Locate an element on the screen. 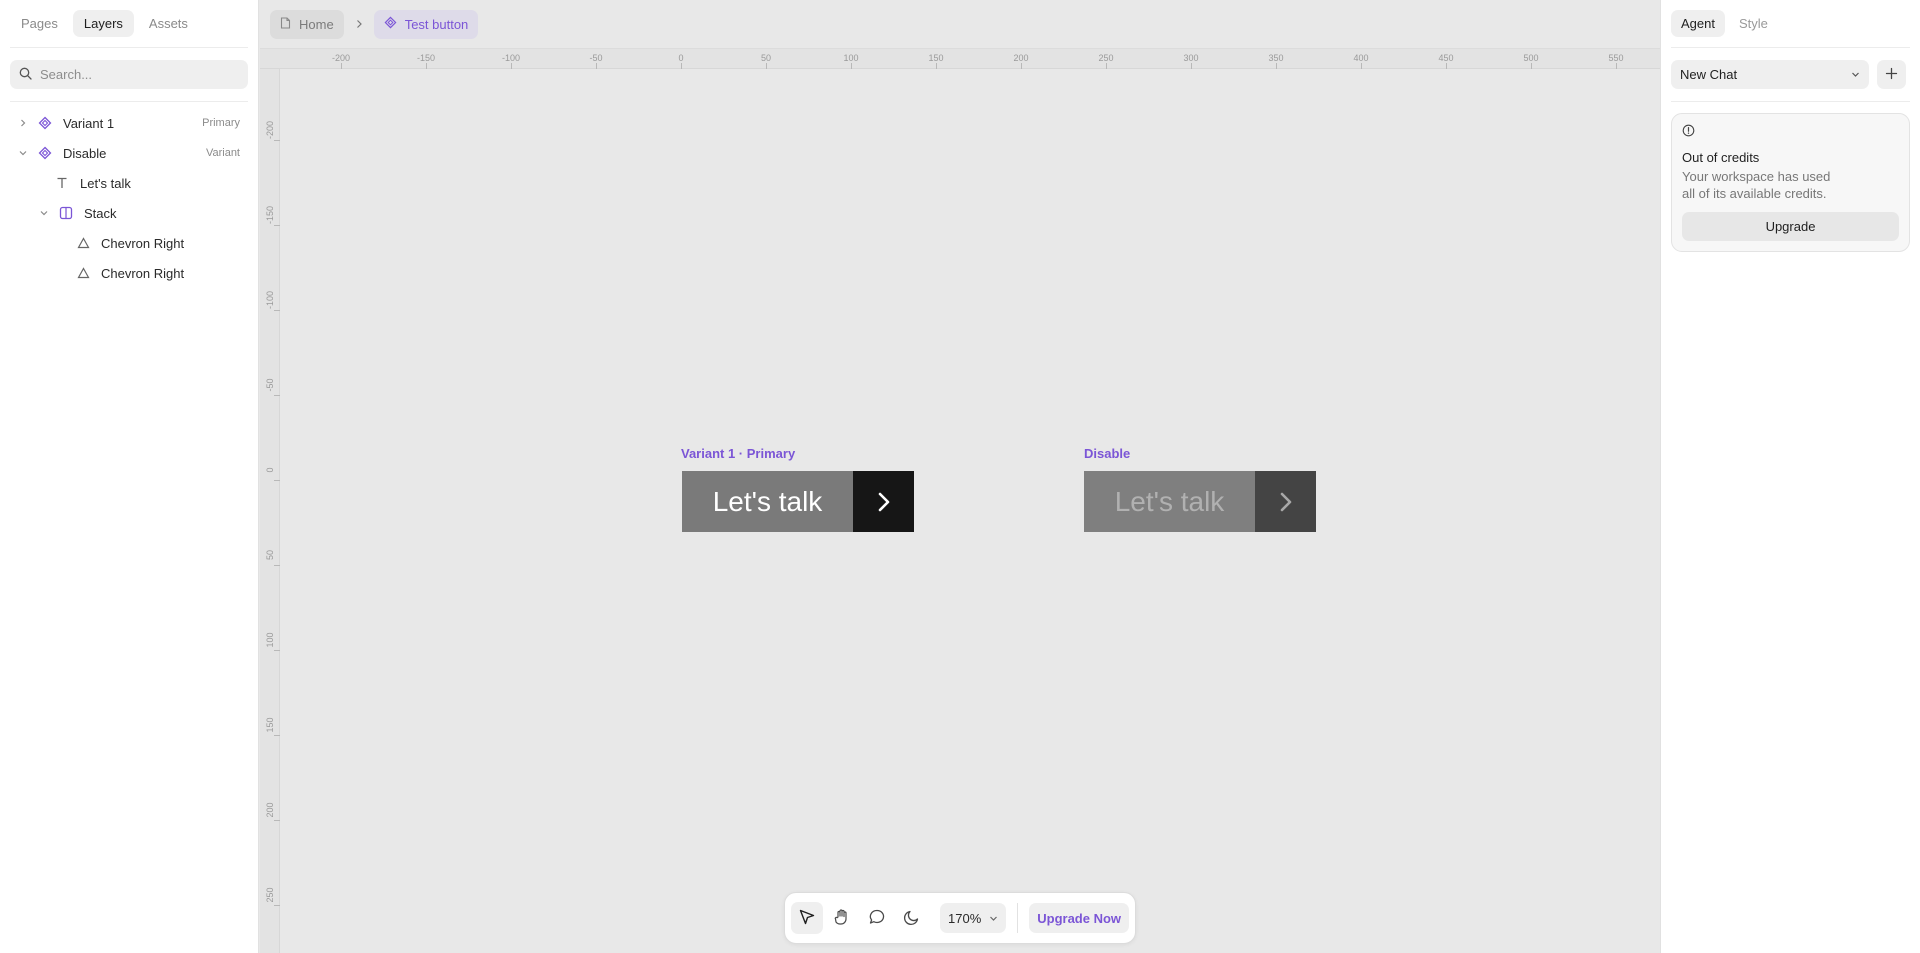 The image size is (1920, 953). layer-name: Disable is located at coordinates (85, 153).